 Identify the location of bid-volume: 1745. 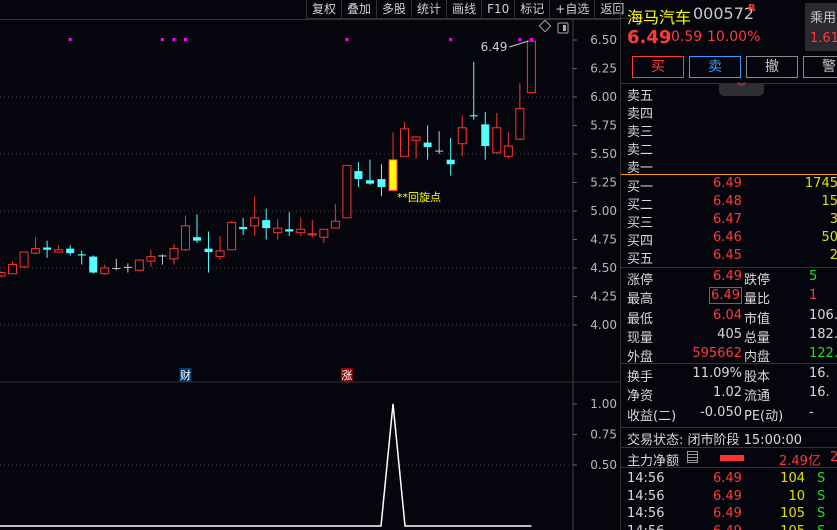
(820, 183).